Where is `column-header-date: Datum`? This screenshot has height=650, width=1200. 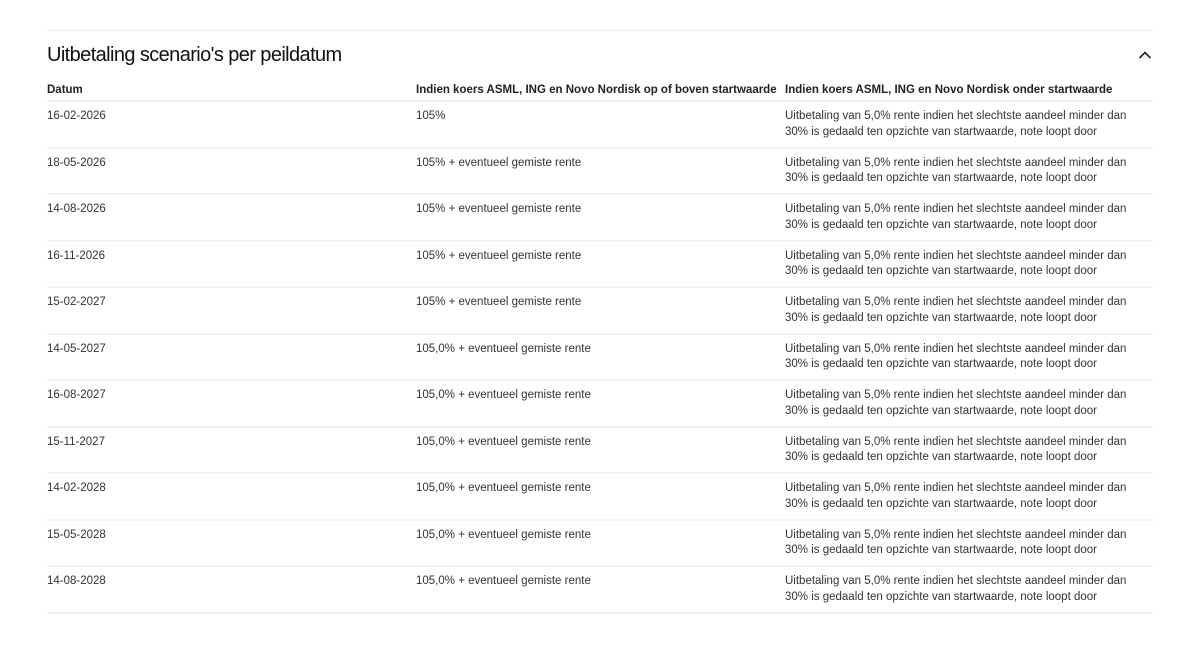 column-header-date: Datum is located at coordinates (231, 90).